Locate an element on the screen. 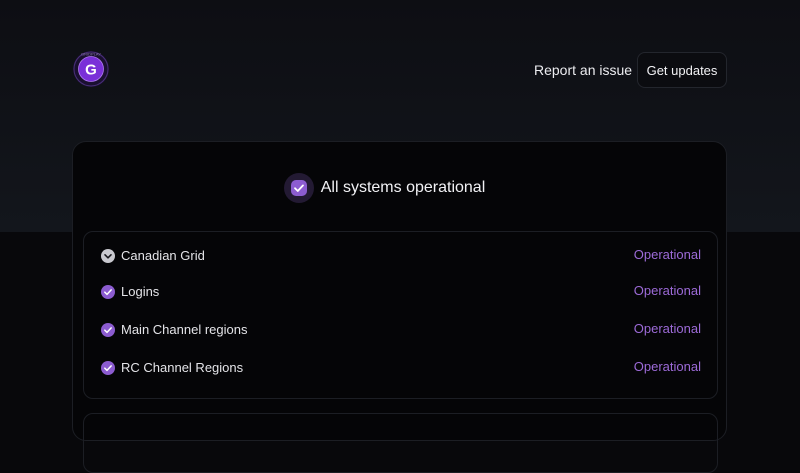  summary-icon-badge is located at coordinates (298, 188).